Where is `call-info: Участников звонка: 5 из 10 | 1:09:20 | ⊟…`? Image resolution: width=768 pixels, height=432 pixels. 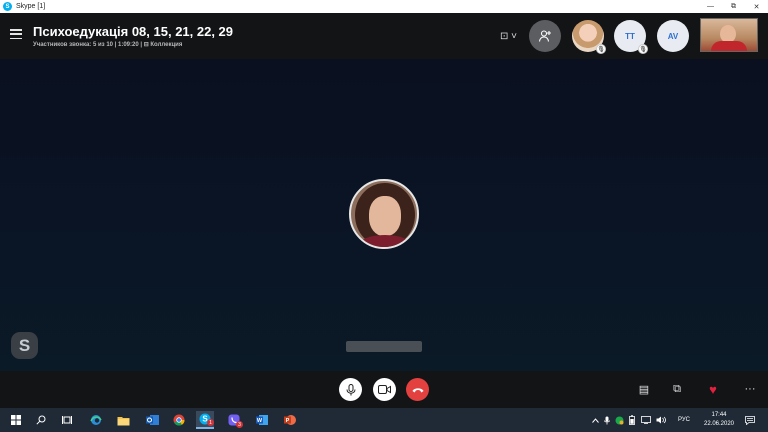 call-info: Участников звонка: 5 из 10 | 1:09:20 | ⊟… is located at coordinates (108, 45).